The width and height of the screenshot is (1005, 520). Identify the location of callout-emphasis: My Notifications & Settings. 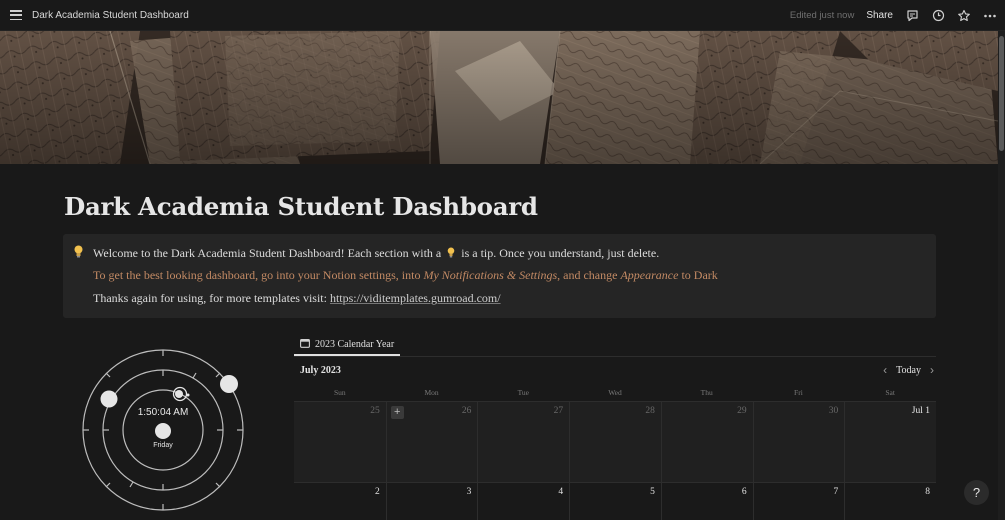
(490, 275).